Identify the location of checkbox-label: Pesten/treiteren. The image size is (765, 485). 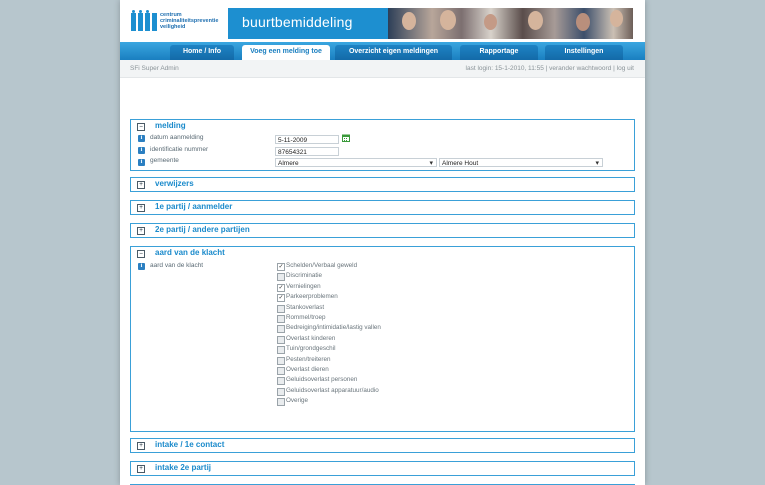
(308, 359).